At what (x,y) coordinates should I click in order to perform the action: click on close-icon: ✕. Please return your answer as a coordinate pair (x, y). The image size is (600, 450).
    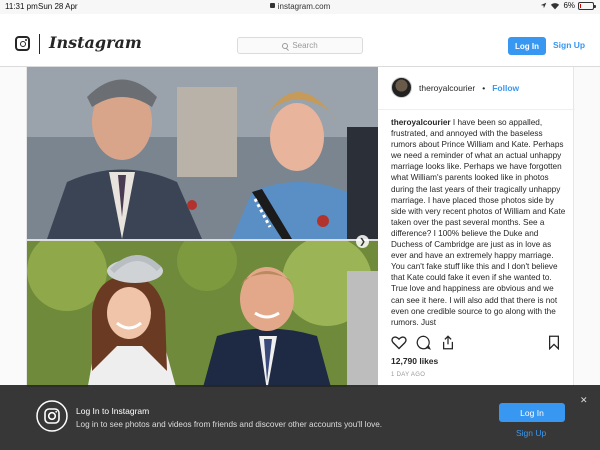
    Looking at the image, I should click on (584, 400).